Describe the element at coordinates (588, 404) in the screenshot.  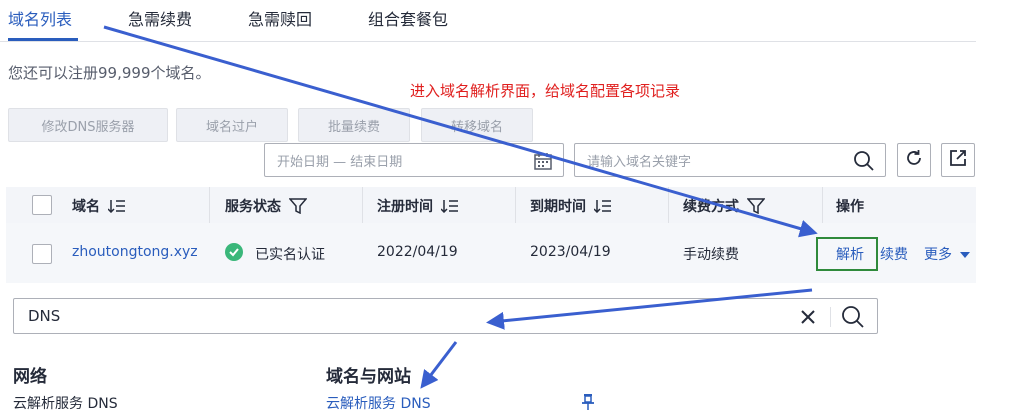
I see `pin-icon` at that location.